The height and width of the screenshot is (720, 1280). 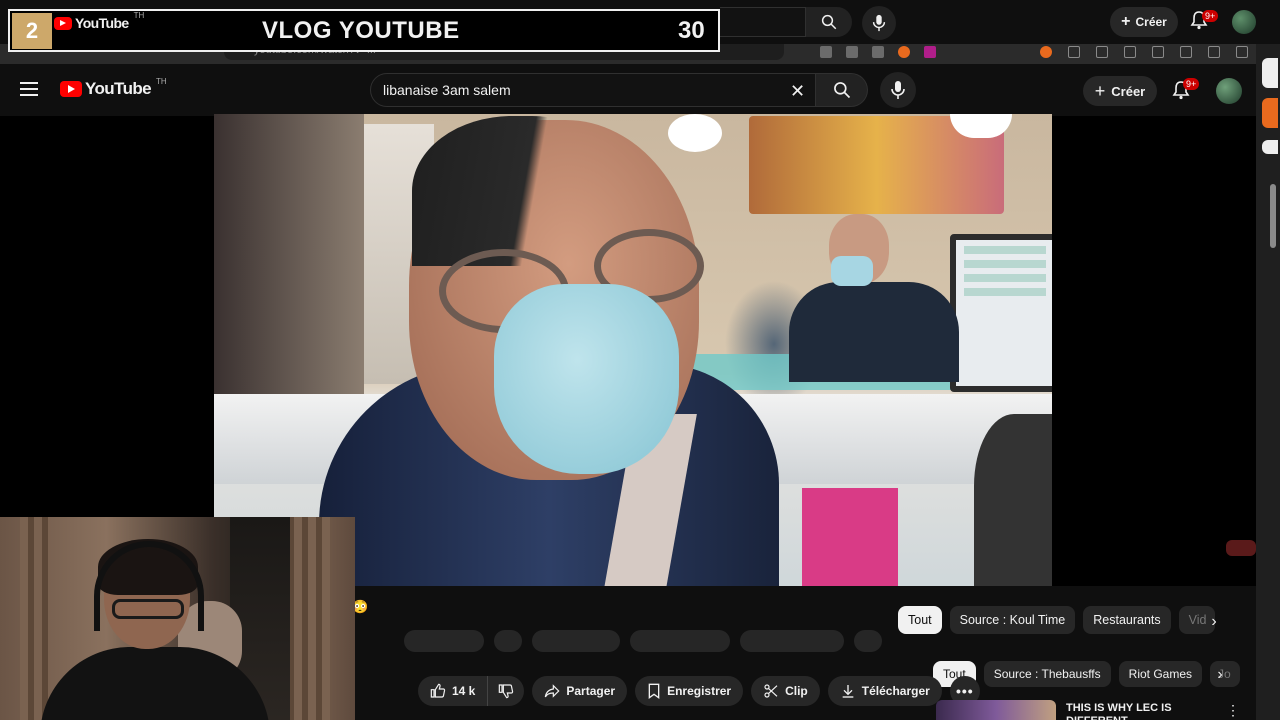 I want to click on stream-overlay-banner: 2 YouTube TH VLOG YOUTUBE 30, so click(x=364, y=30).